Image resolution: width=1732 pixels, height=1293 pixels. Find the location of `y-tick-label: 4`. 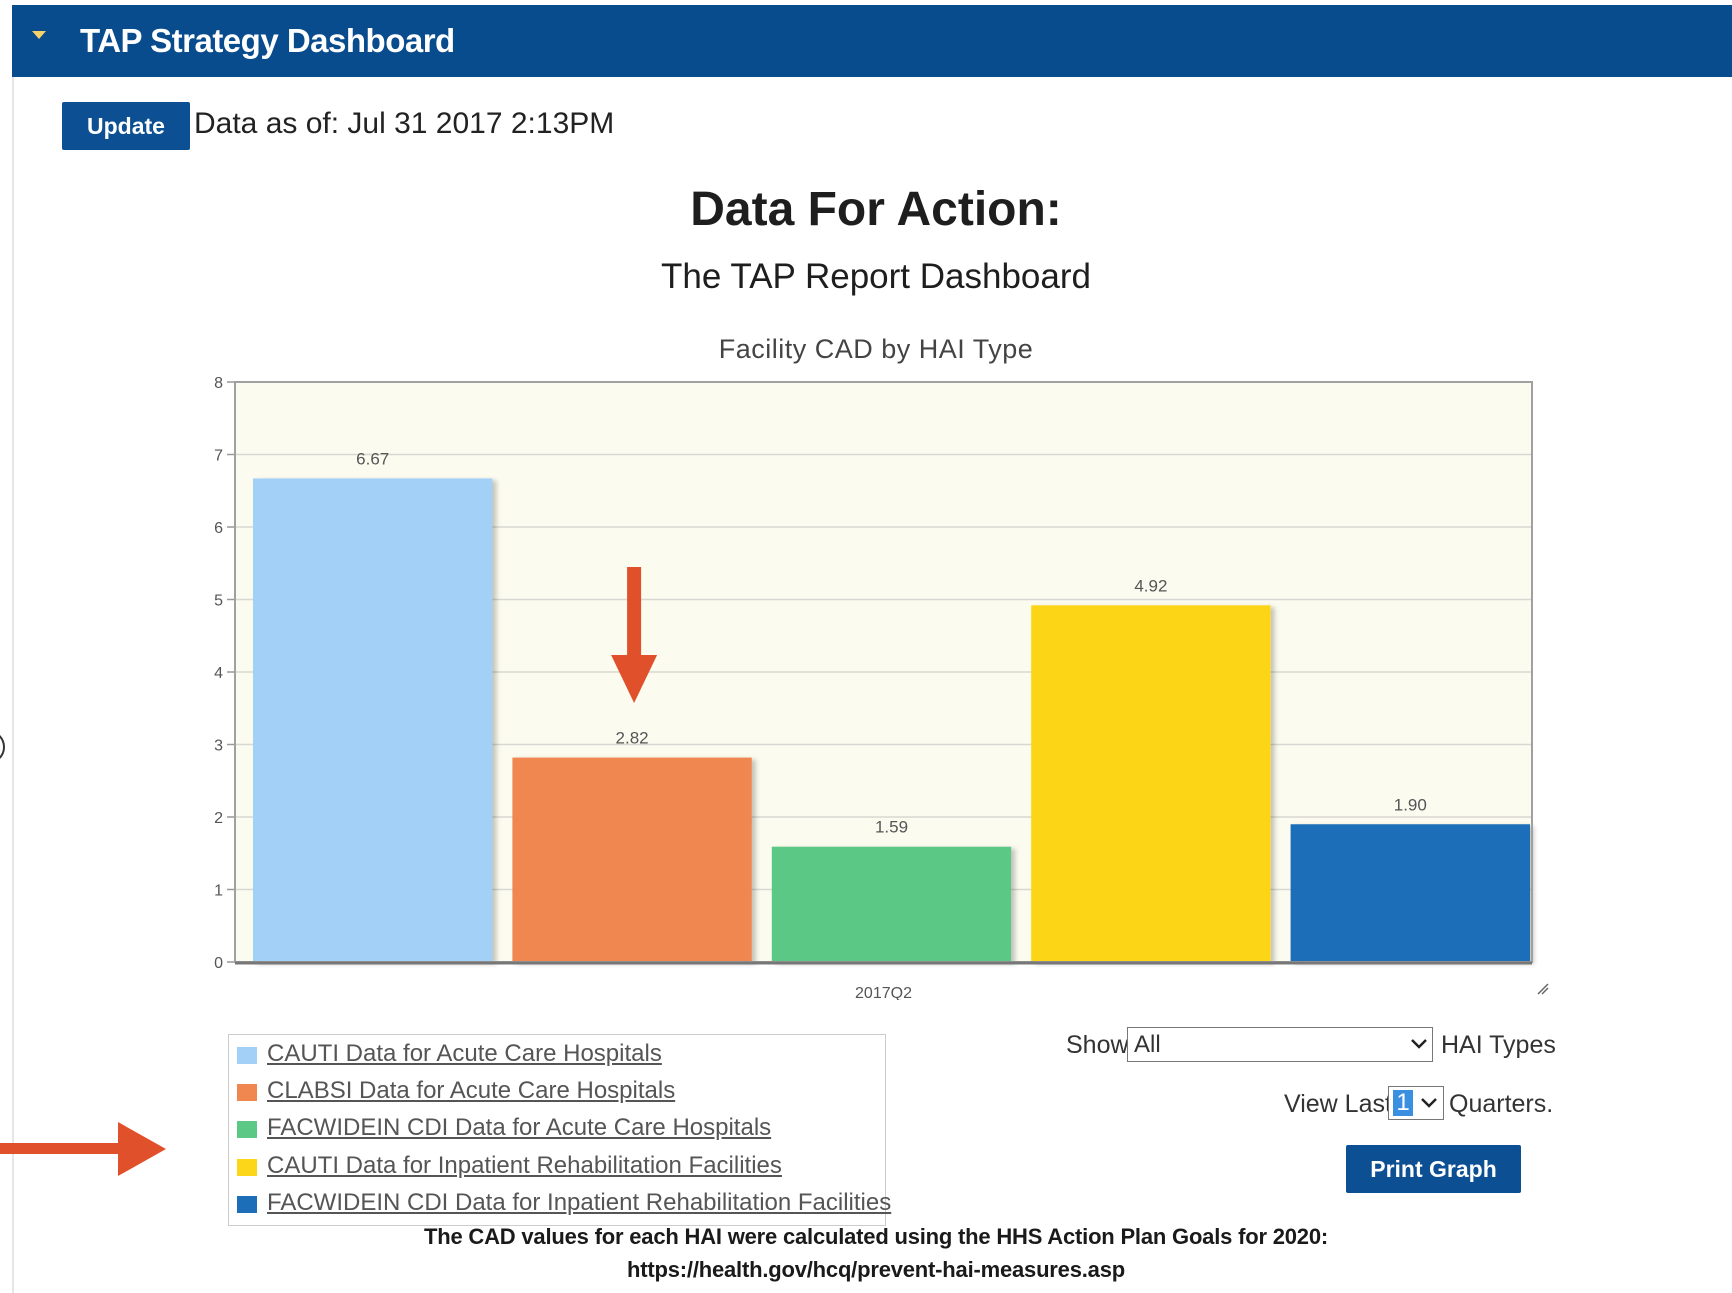

y-tick-label: 4 is located at coordinates (218, 673).